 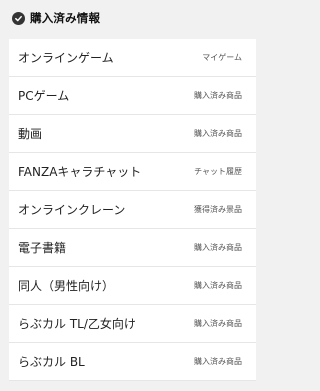 What do you see at coordinates (42, 248) in the screenshot?
I see `menu-item-label: 電子書籍` at bounding box center [42, 248].